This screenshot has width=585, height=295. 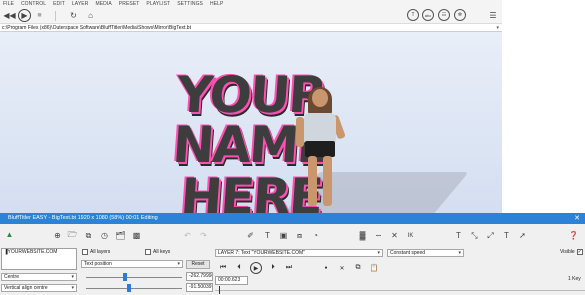 What do you see at coordinates (362, 235) in the screenshot?
I see `chart-icon: ▓` at bounding box center [362, 235].